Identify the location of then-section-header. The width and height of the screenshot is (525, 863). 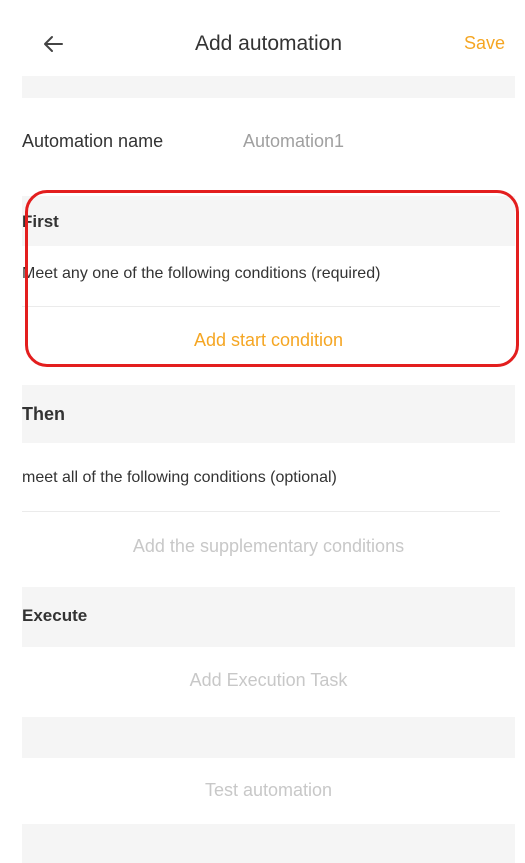
(268, 414).